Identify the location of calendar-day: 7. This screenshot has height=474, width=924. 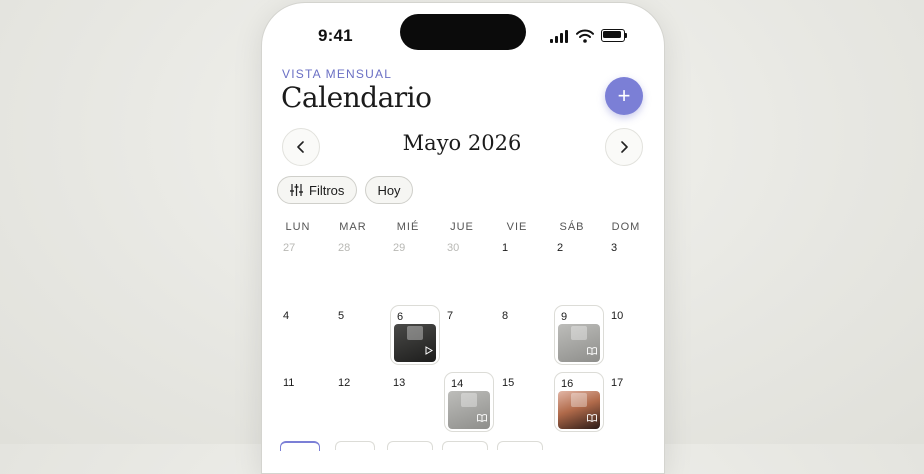
(450, 316).